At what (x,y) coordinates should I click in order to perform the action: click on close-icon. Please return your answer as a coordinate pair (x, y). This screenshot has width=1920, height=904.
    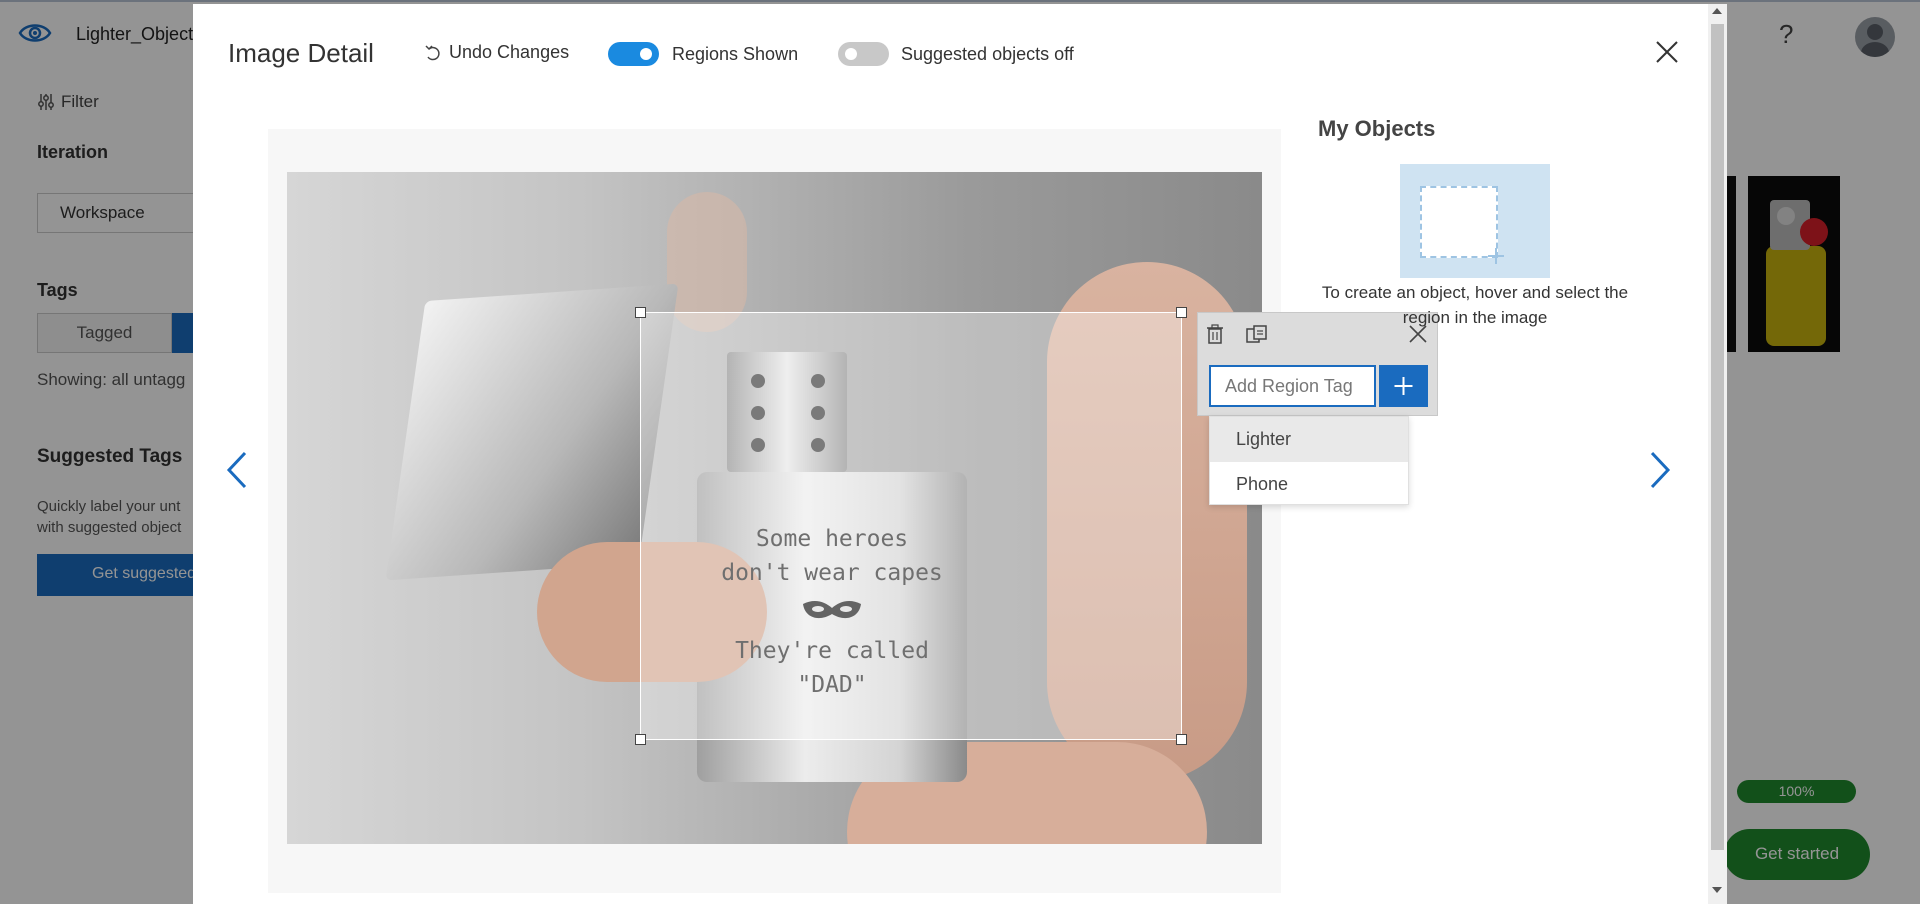
    Looking at the image, I should click on (1667, 52).